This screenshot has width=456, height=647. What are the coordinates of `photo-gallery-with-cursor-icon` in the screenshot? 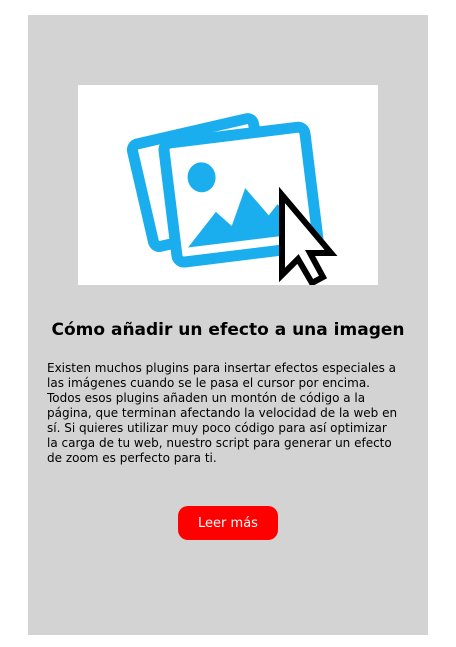 It's located at (232, 199).